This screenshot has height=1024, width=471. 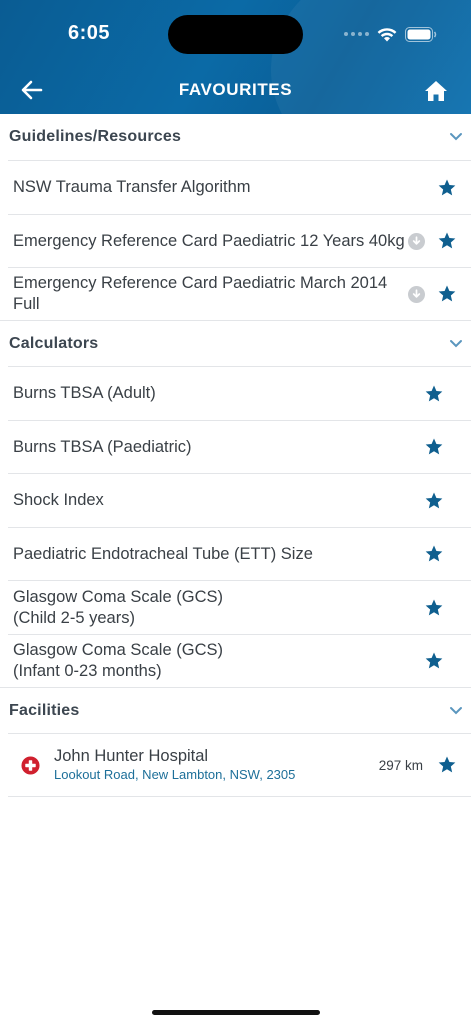 I want to click on page-title: FAVOURITES, so click(x=235, y=89).